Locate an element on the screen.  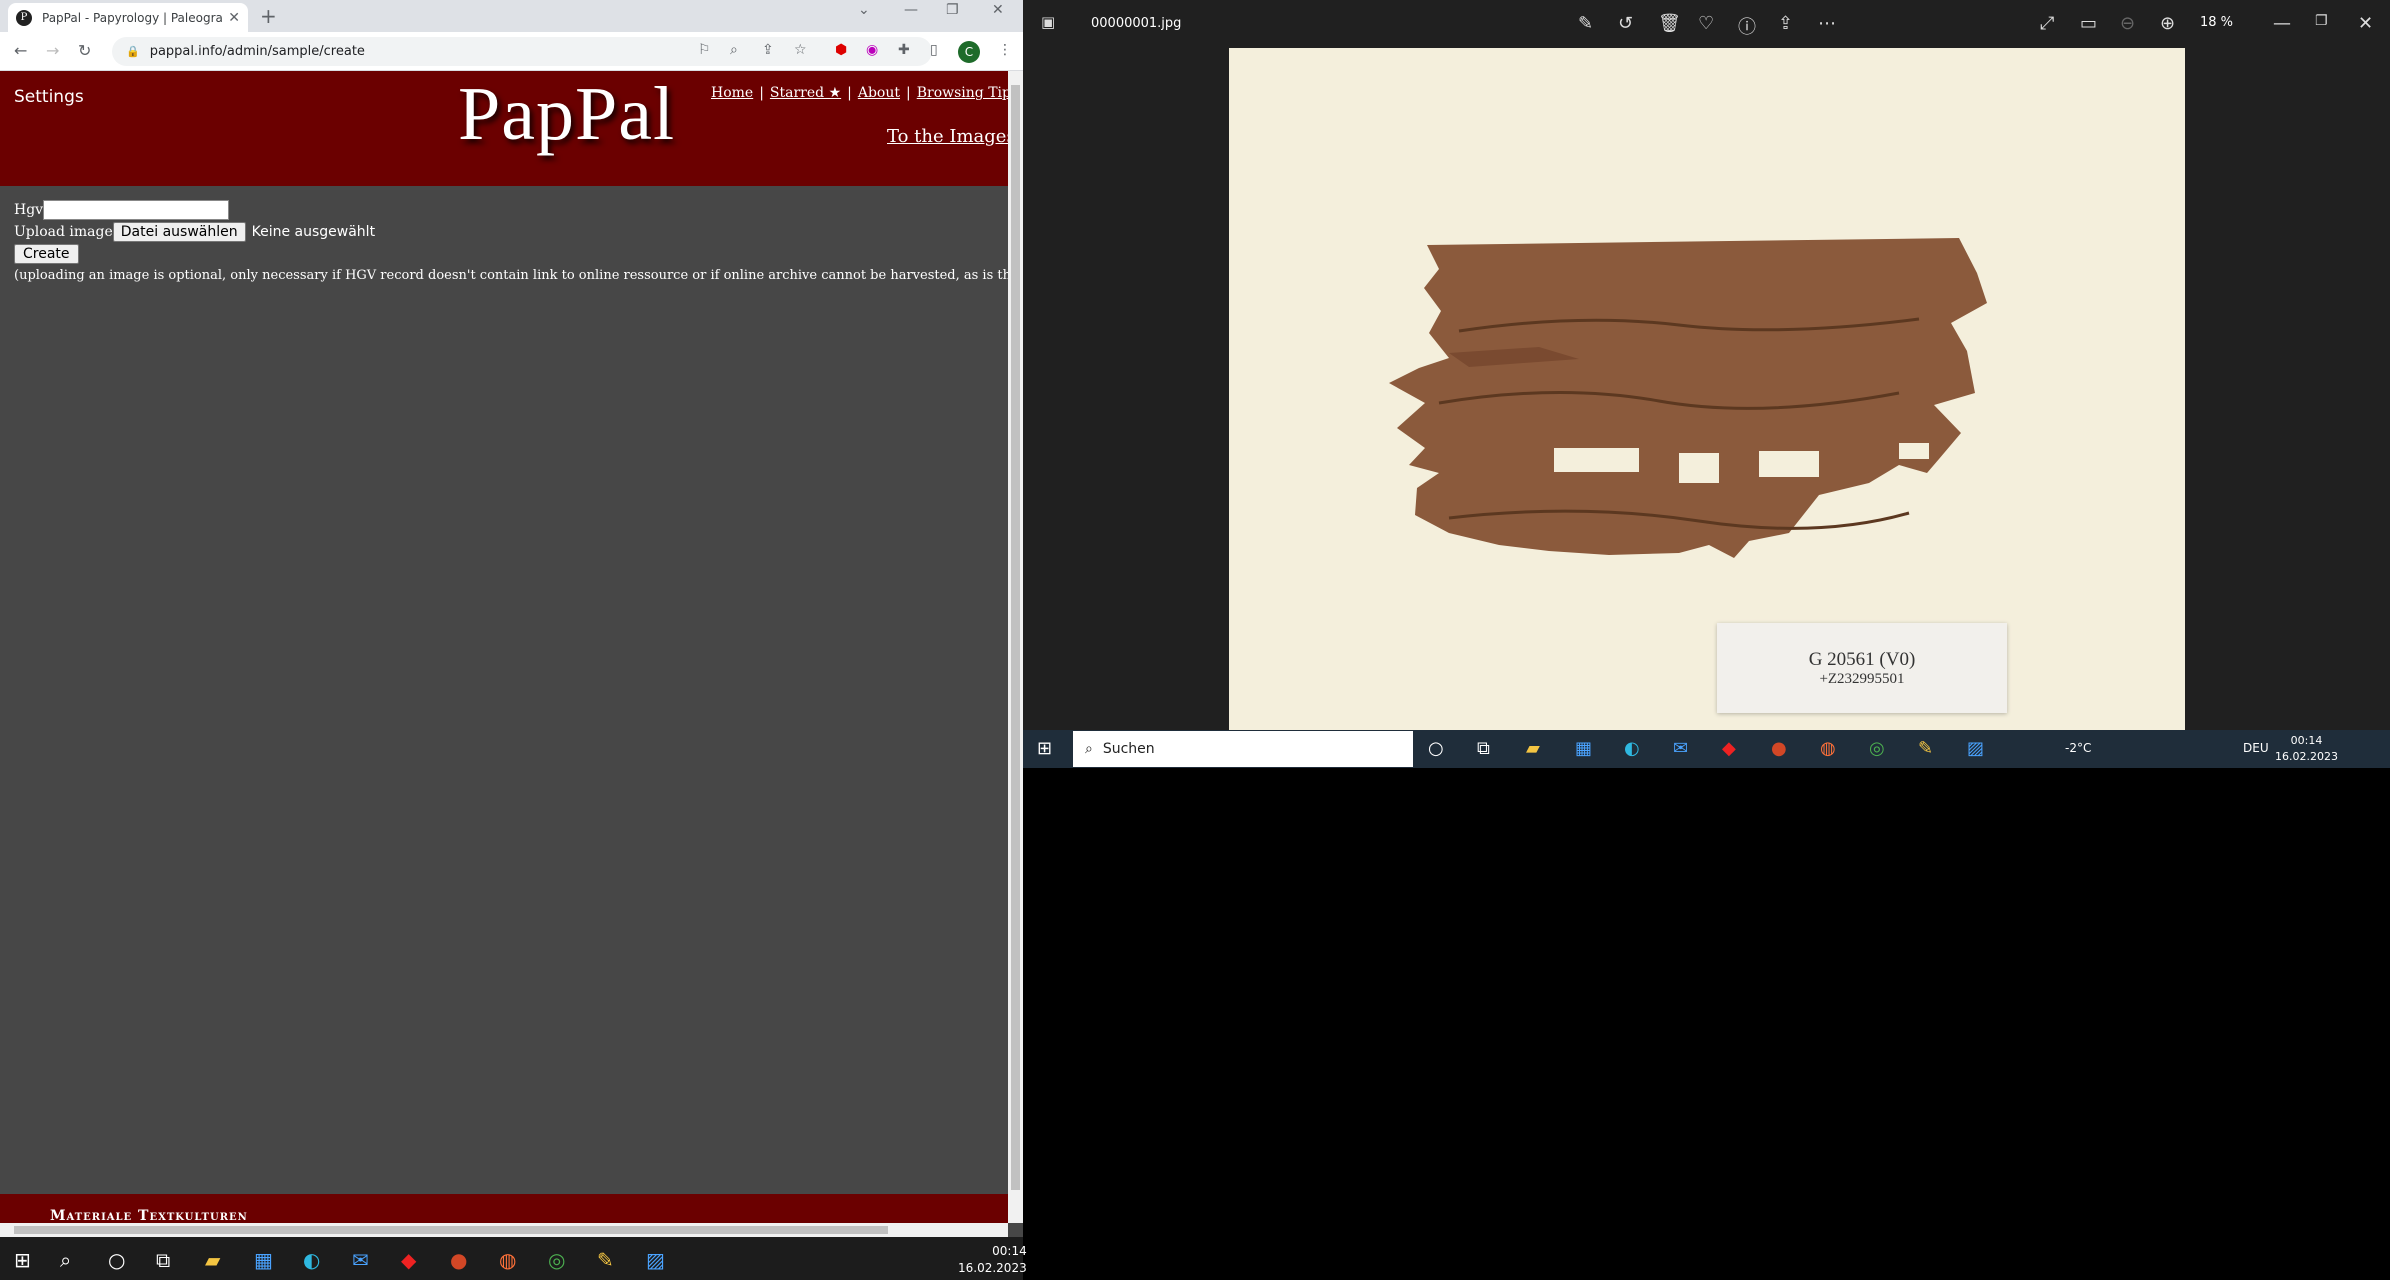
forward-icon: → is located at coordinates (52, 50).